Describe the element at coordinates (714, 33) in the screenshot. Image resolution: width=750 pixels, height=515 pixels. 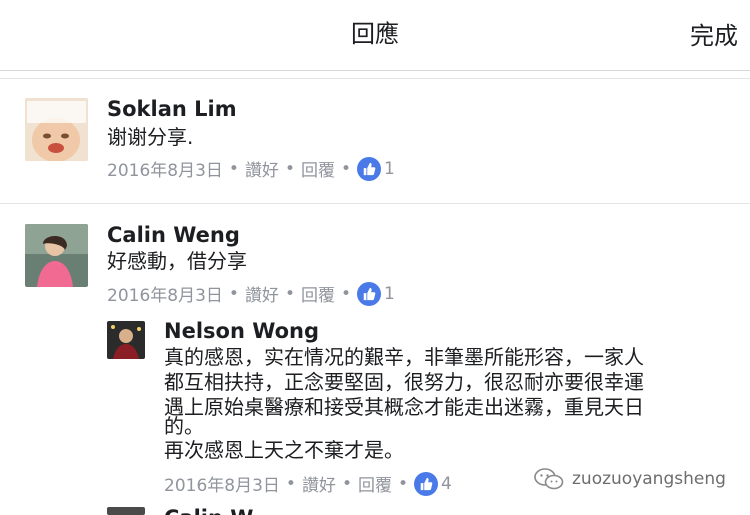
I see `done-button: 完成` at that location.